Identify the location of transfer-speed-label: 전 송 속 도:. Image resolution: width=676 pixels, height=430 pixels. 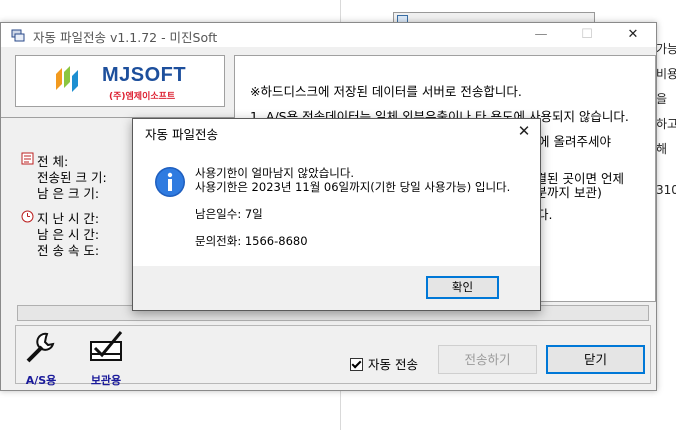
(68, 250).